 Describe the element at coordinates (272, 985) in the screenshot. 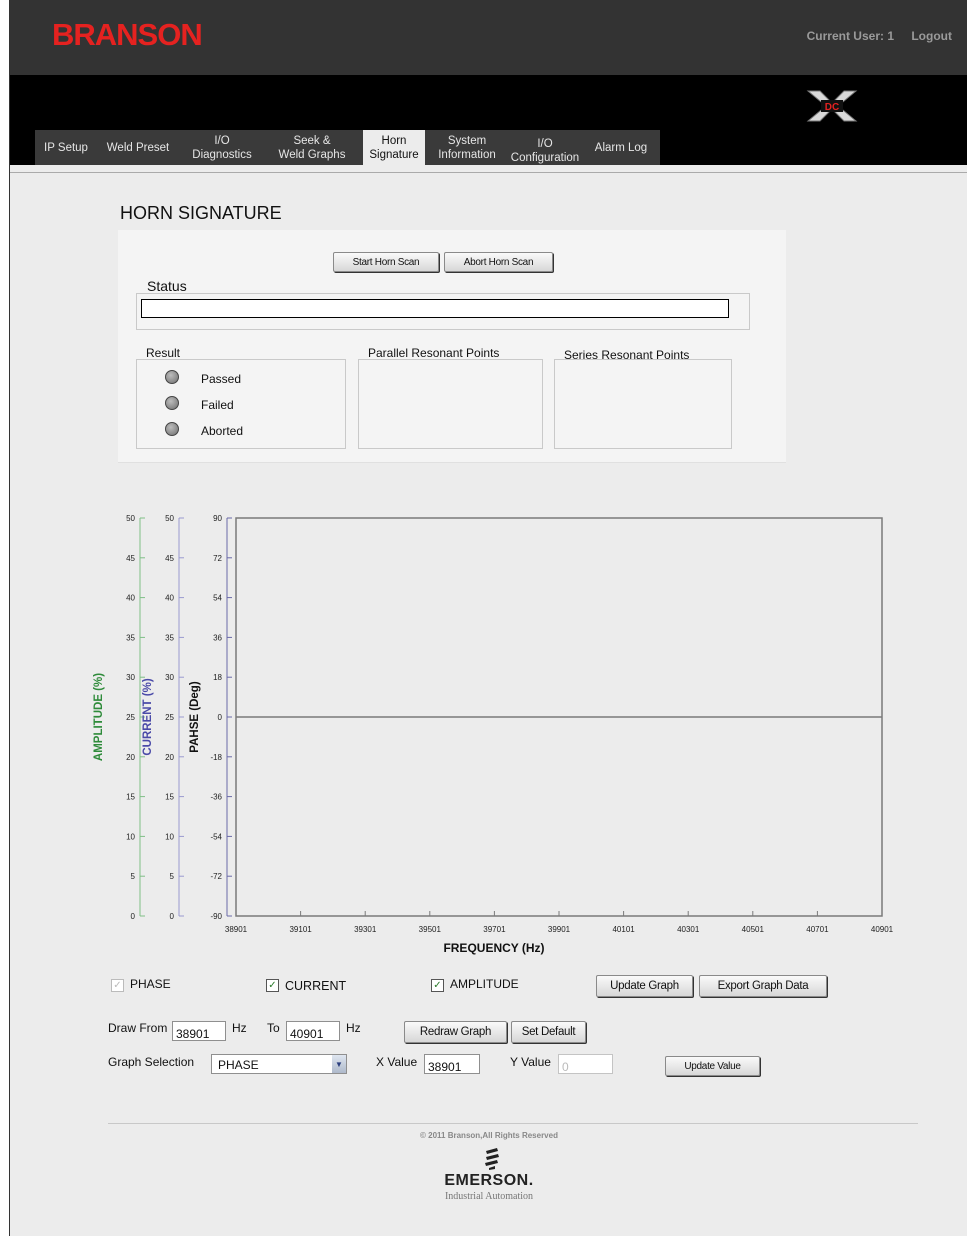

I see `current-checkbox: ✓` at that location.